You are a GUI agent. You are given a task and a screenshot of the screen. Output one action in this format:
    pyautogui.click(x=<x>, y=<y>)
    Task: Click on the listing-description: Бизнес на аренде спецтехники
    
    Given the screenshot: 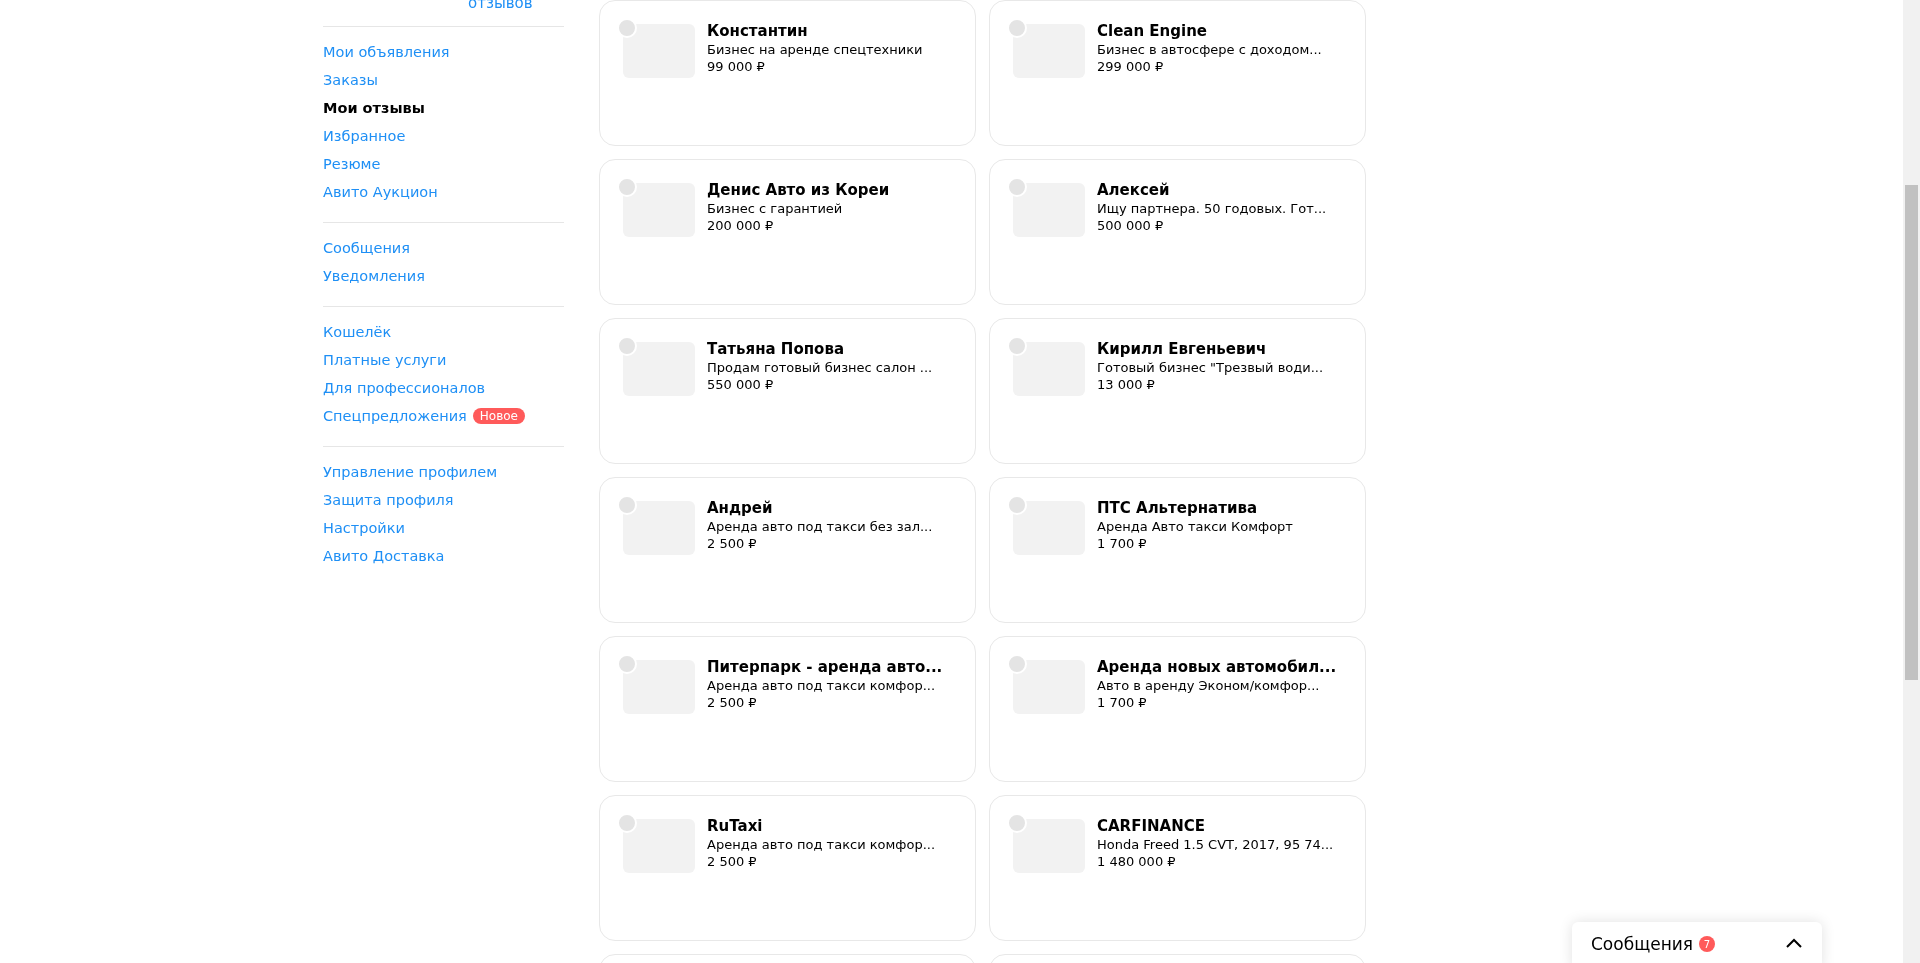 What is the action you would take?
    pyautogui.click(x=815, y=49)
    